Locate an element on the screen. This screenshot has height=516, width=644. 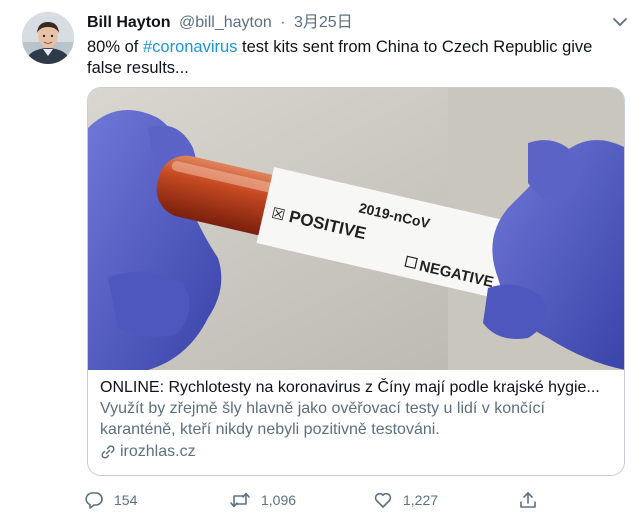
like-button: 1,227 is located at coordinates (405, 500).